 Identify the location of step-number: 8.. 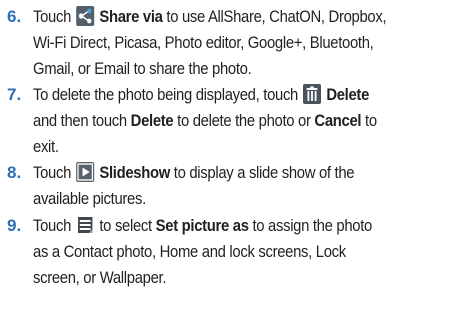
(14, 172).